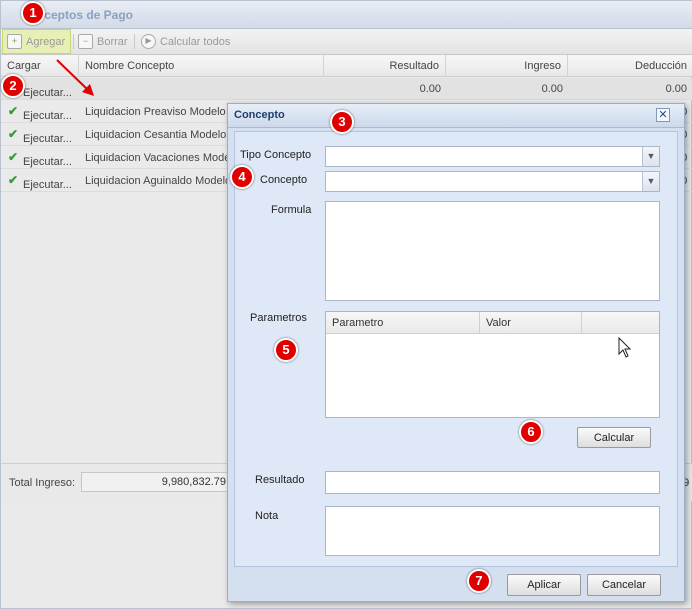 The width and height of the screenshot is (692, 609). Describe the element at coordinates (342, 122) in the screenshot. I see `callout-3: 3` at that location.